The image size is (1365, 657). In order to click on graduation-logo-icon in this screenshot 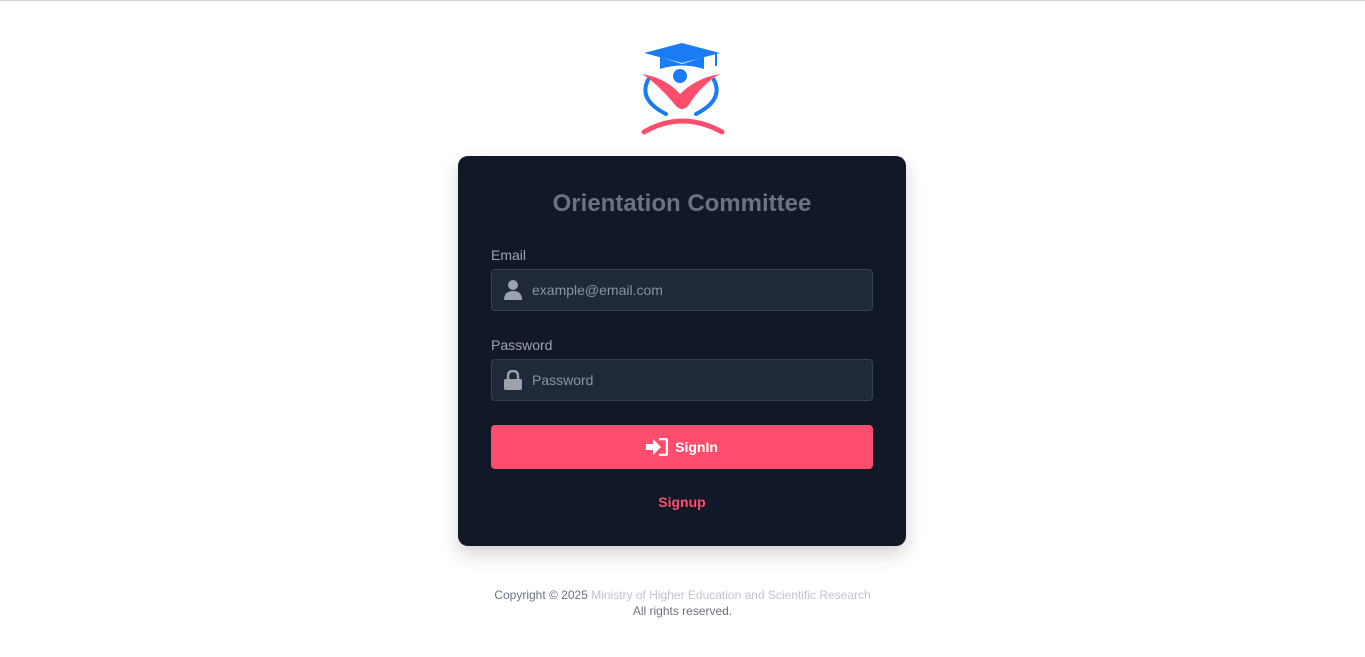, I will do `click(683, 89)`.